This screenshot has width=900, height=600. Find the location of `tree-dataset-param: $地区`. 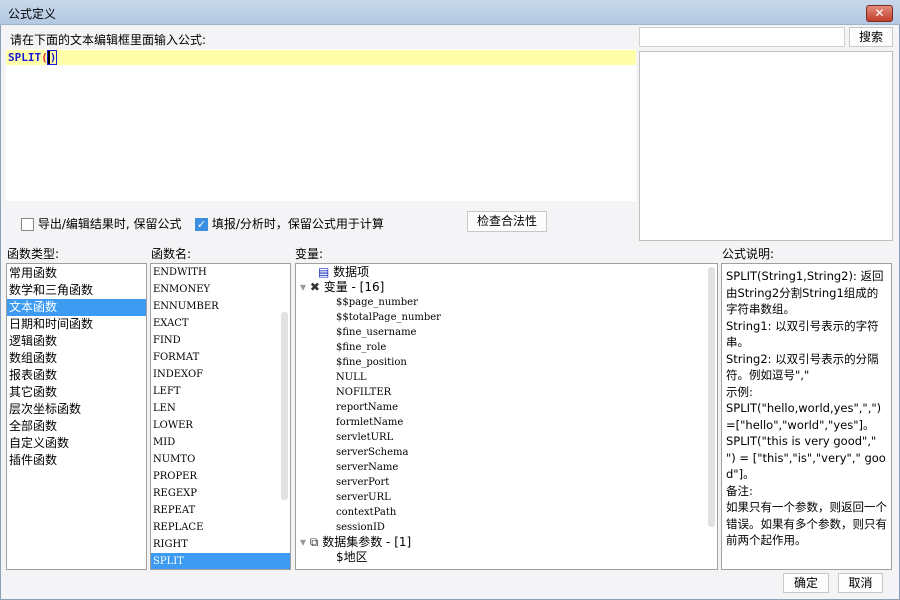

tree-dataset-param: $地区 is located at coordinates (352, 557).